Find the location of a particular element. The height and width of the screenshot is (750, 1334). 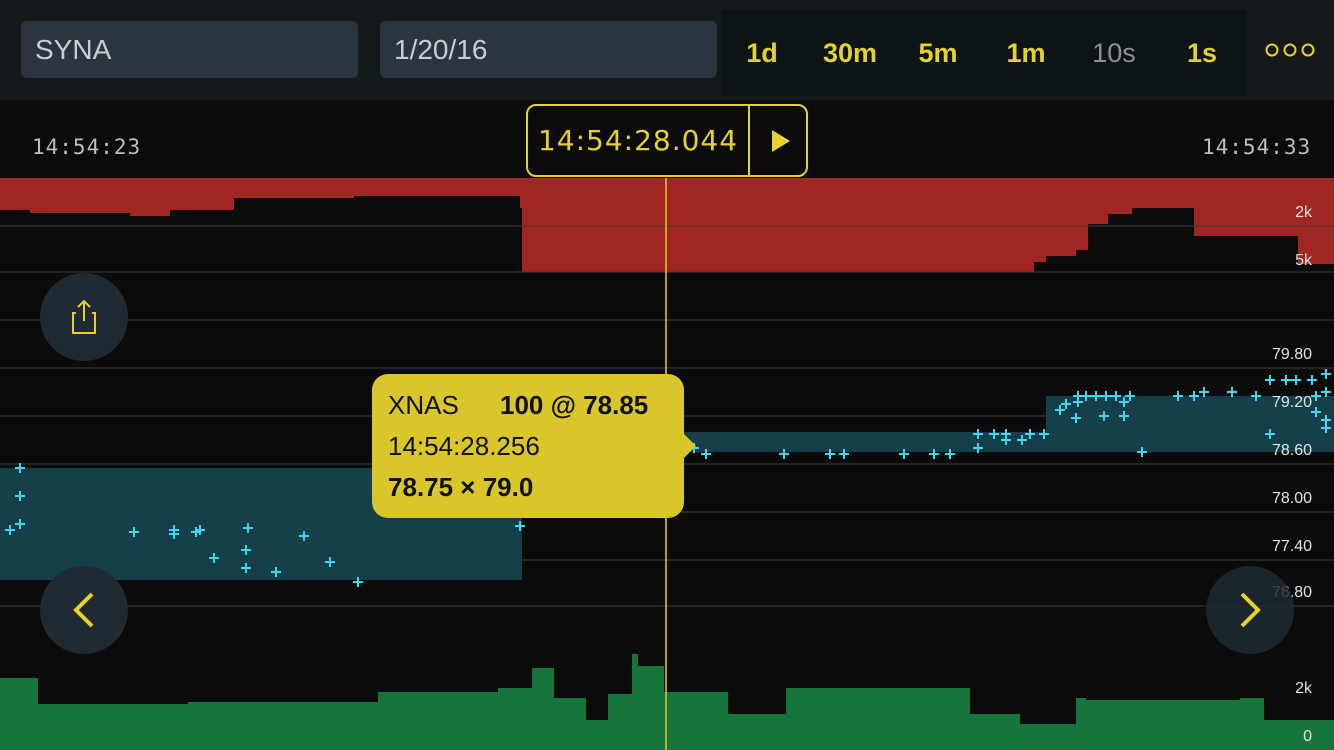

price-axis-78-60: 78.60 is located at coordinates (1291, 450).